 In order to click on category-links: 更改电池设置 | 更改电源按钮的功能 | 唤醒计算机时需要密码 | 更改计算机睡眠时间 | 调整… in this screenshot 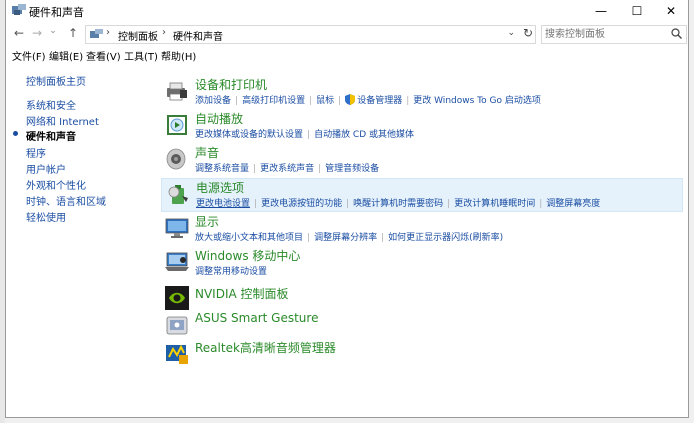, I will do `click(398, 202)`.